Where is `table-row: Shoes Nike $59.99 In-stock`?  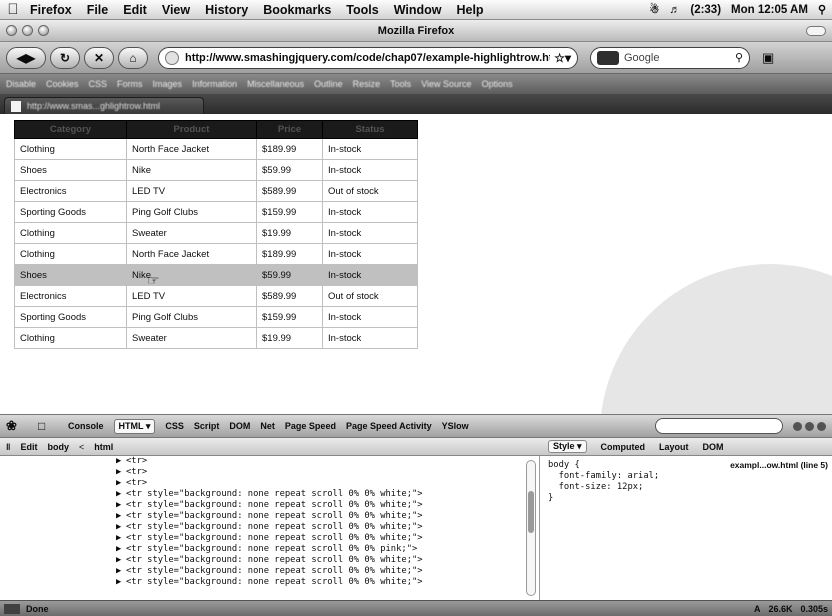 table-row: Shoes Nike $59.99 In-stock is located at coordinates (216, 275).